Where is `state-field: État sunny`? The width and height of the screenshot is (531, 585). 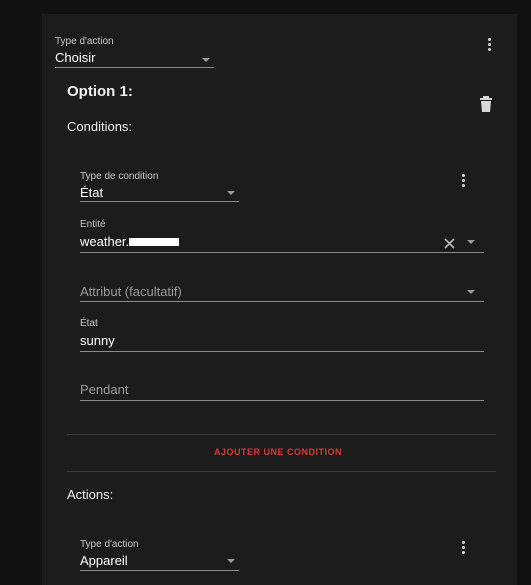 state-field: État sunny is located at coordinates (282, 335).